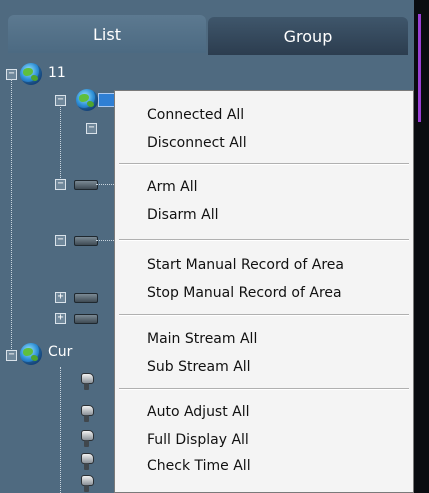 This screenshot has height=493, width=429. Describe the element at coordinates (57, 73) in the screenshot. I see `tree-node-root-label: 11` at that location.